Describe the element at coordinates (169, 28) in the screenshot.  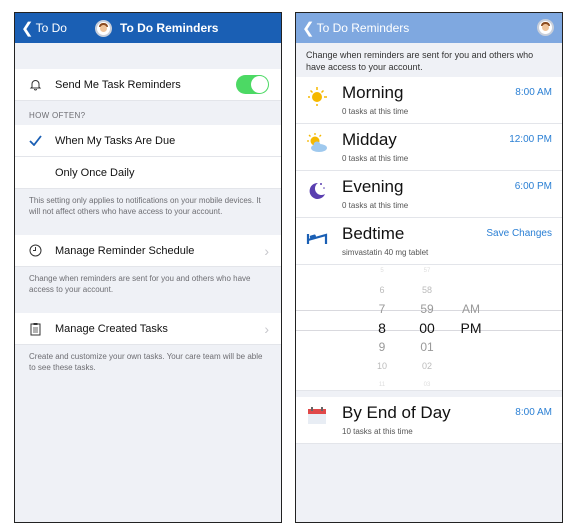
I see `page-title-text: To Do Reminders` at that location.